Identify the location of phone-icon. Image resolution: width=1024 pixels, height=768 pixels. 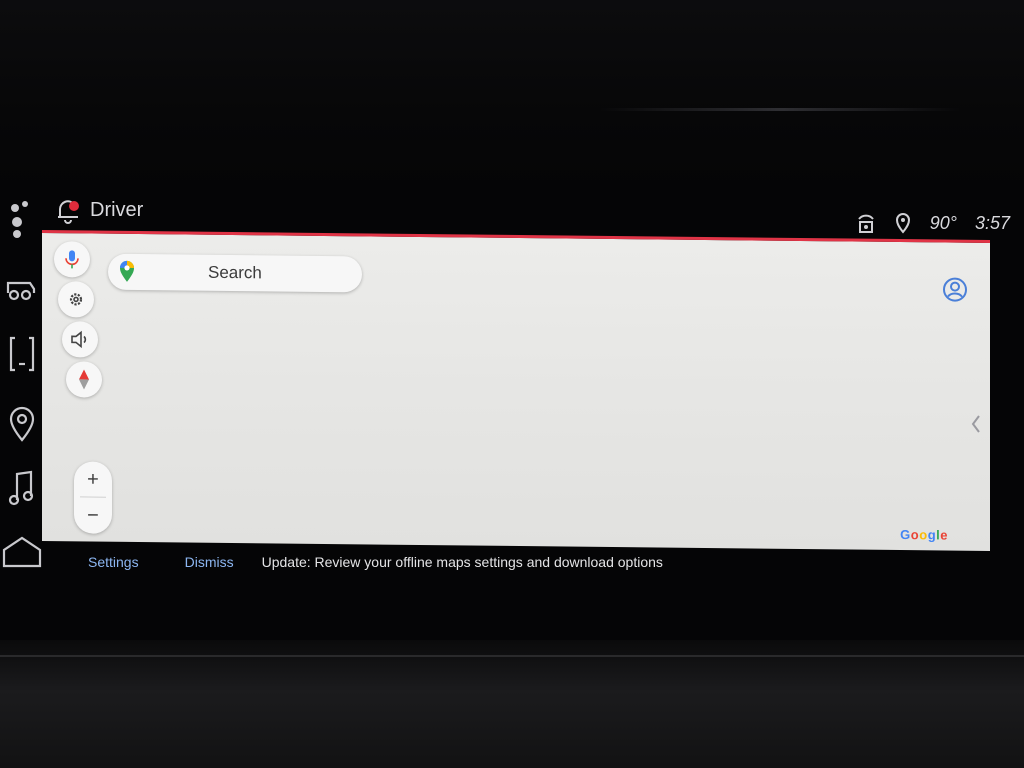
(22, 354).